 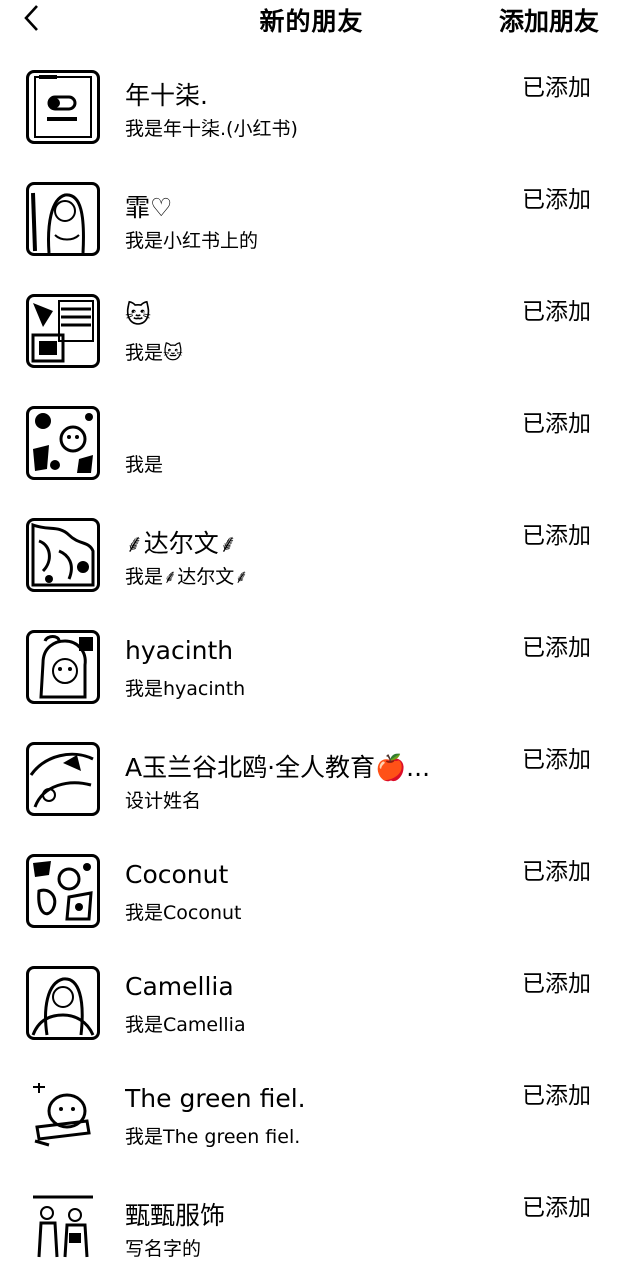 I want to click on friend-name: Coconut, so click(x=177, y=874).